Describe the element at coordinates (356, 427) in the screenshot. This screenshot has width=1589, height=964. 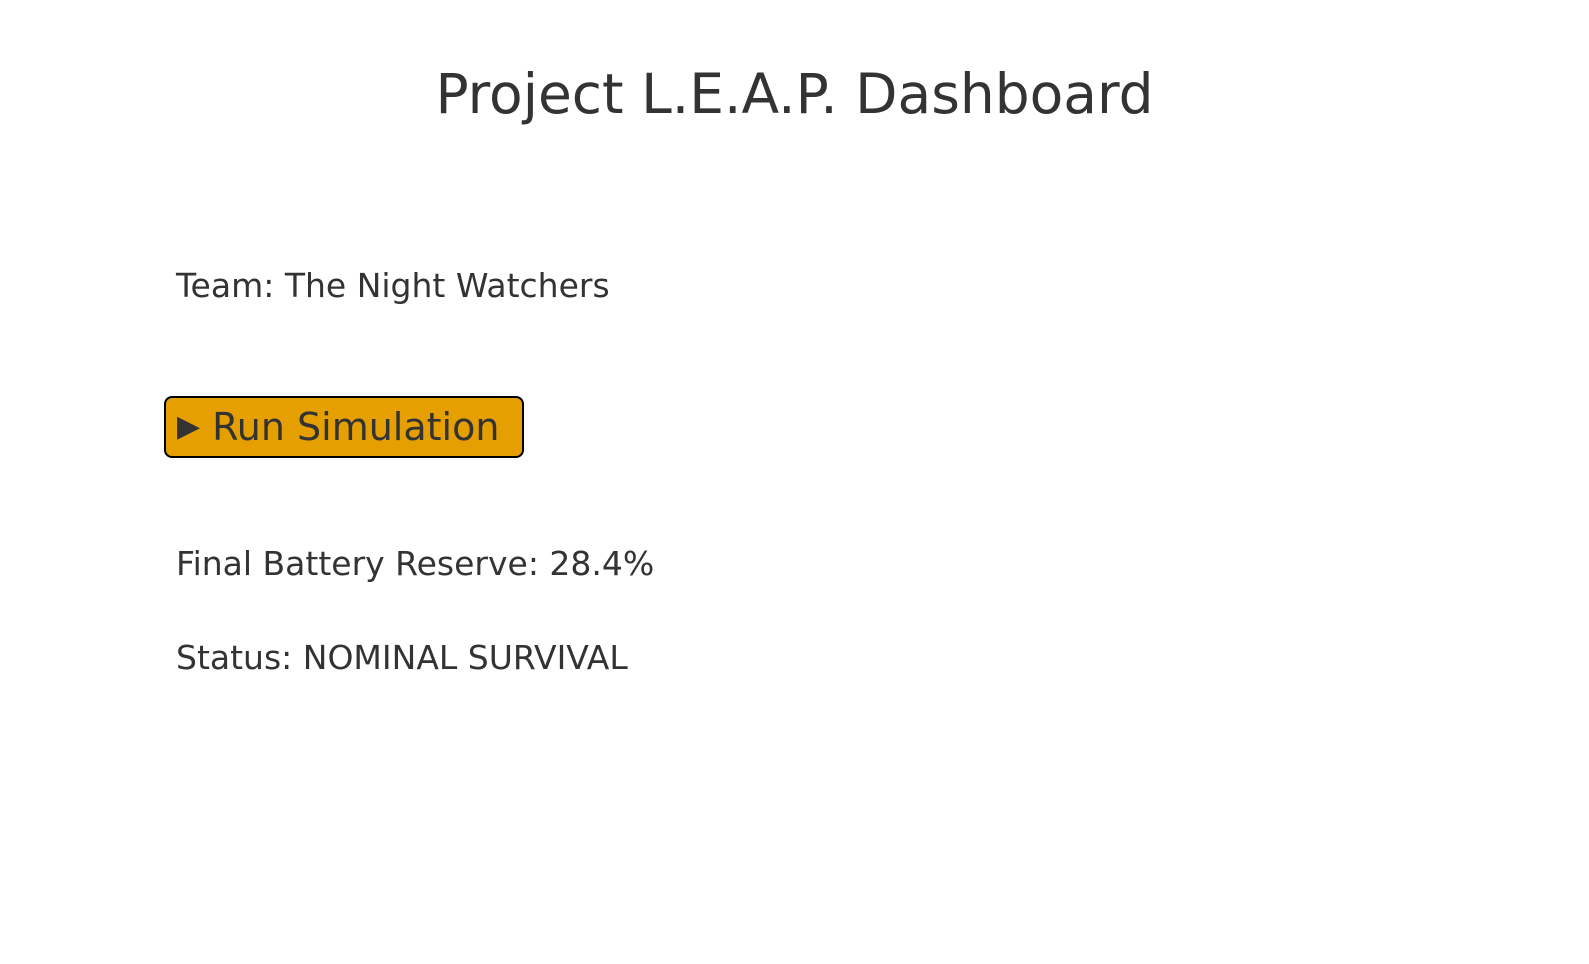
I see `run-simulation-label: Run Simulation` at that location.